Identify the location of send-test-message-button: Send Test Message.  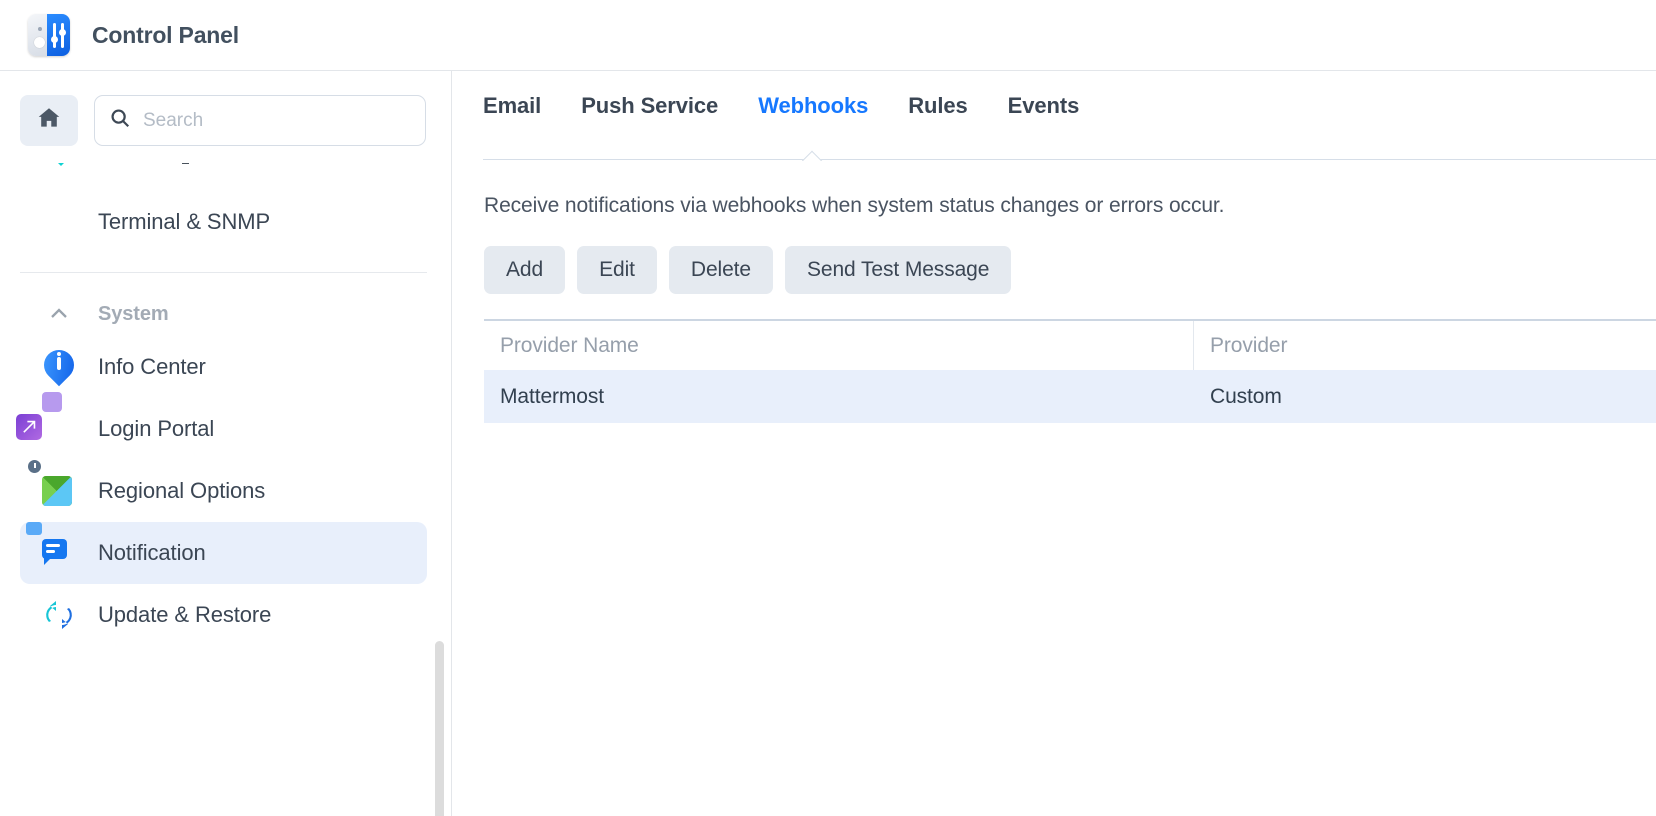
(898, 270).